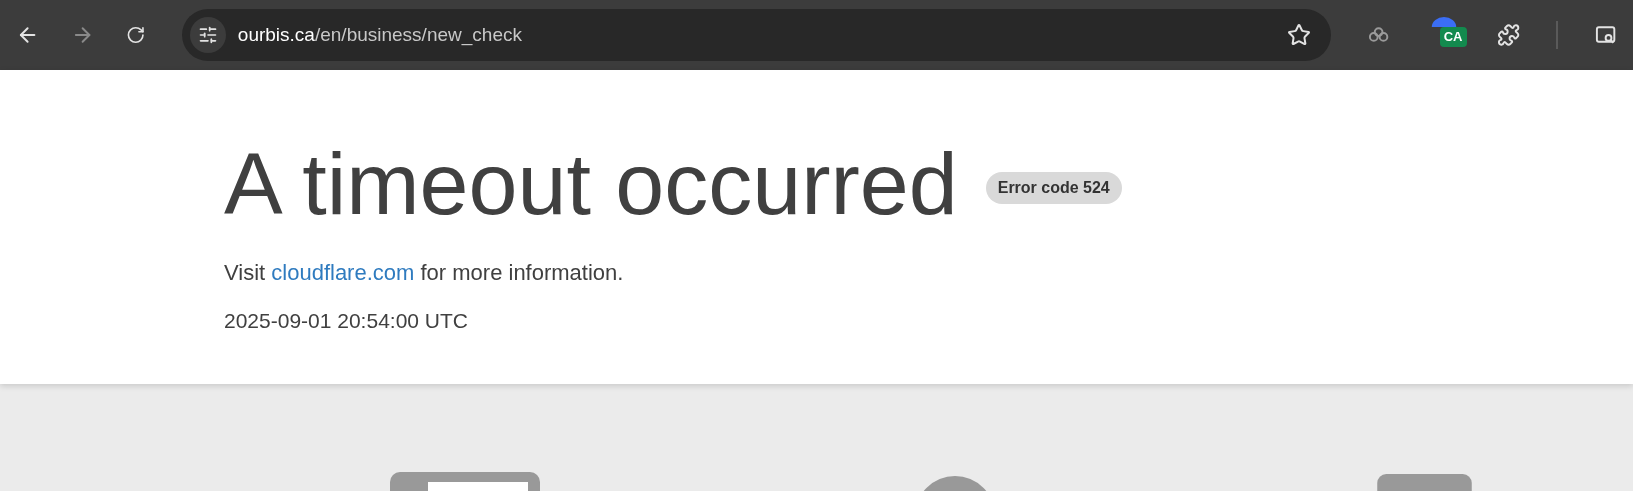 Image resolution: width=1633 pixels, height=491 pixels. I want to click on url-text: ourbis.ca/en/business/new_check, so click(379, 35).